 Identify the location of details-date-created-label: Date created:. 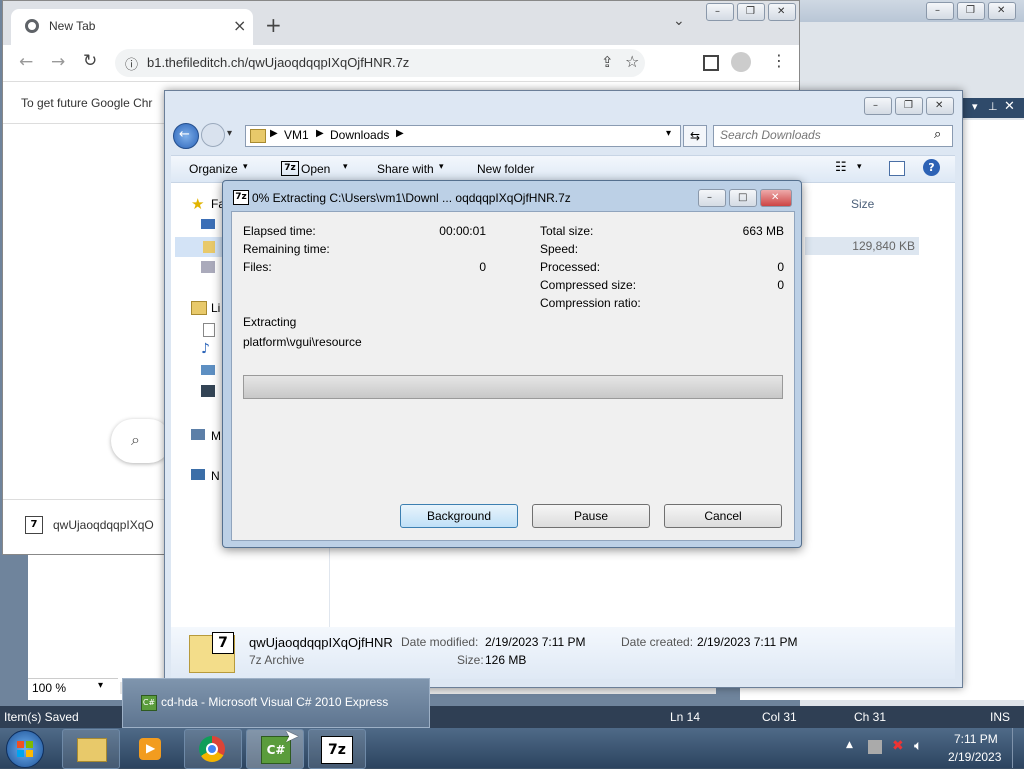
(657, 642).